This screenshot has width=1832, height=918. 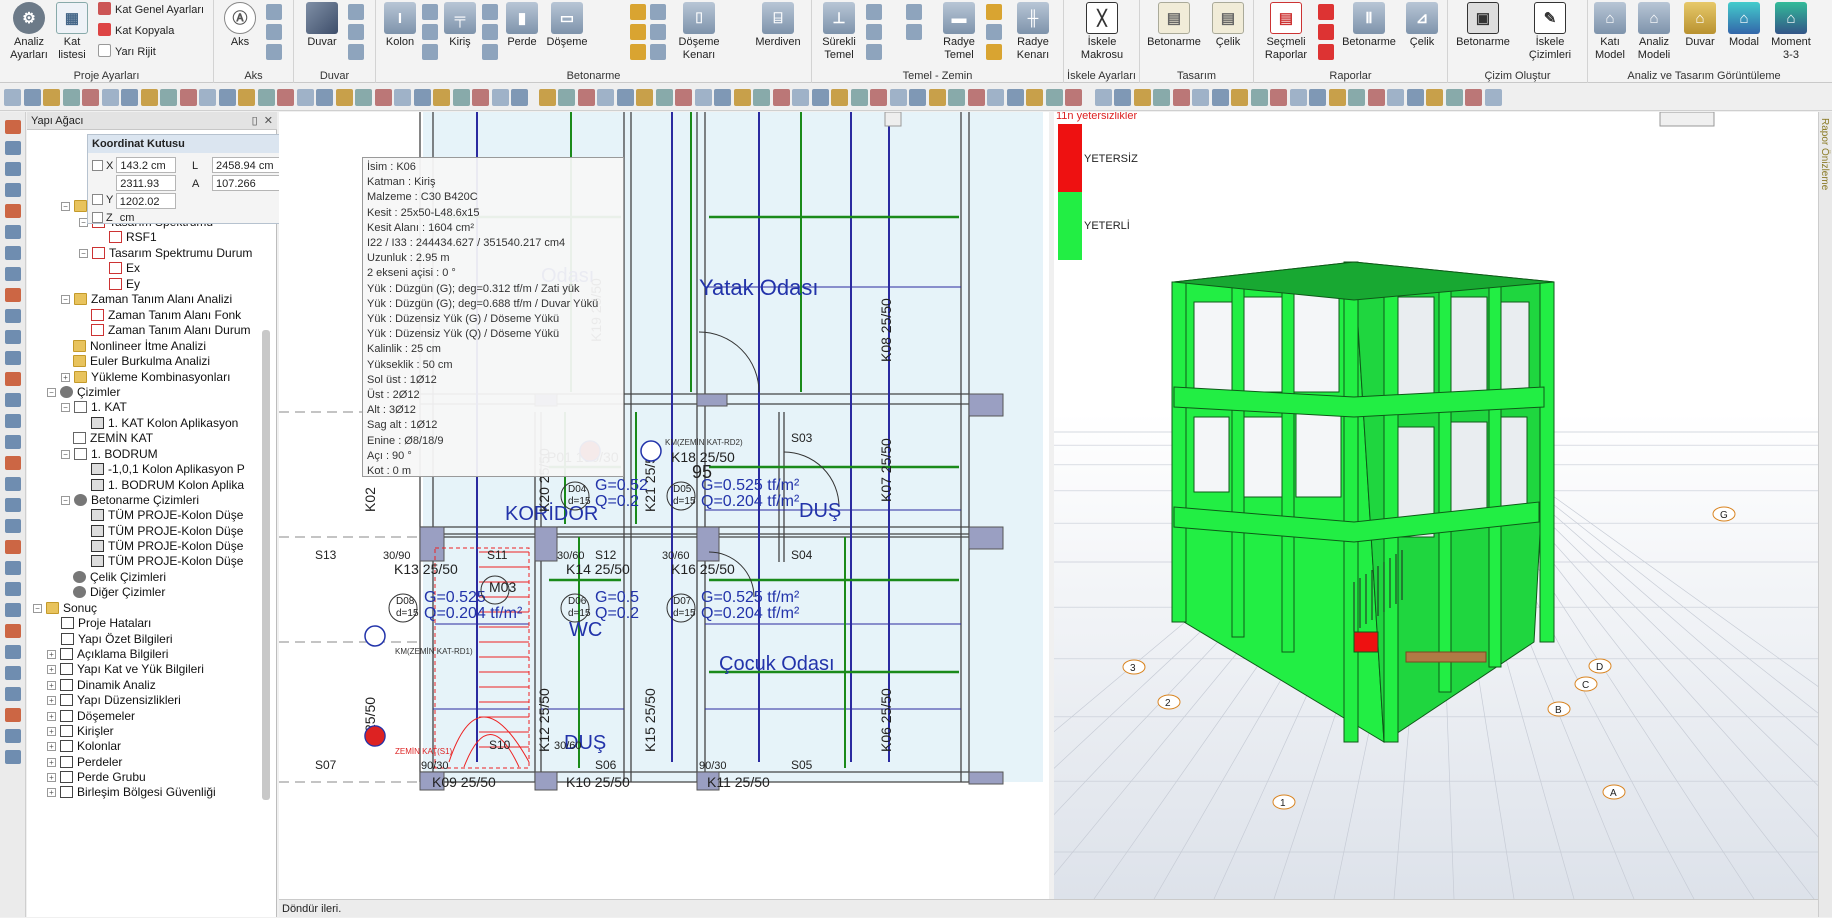 I want to click on tree-item: RSF1, so click(x=133, y=237).